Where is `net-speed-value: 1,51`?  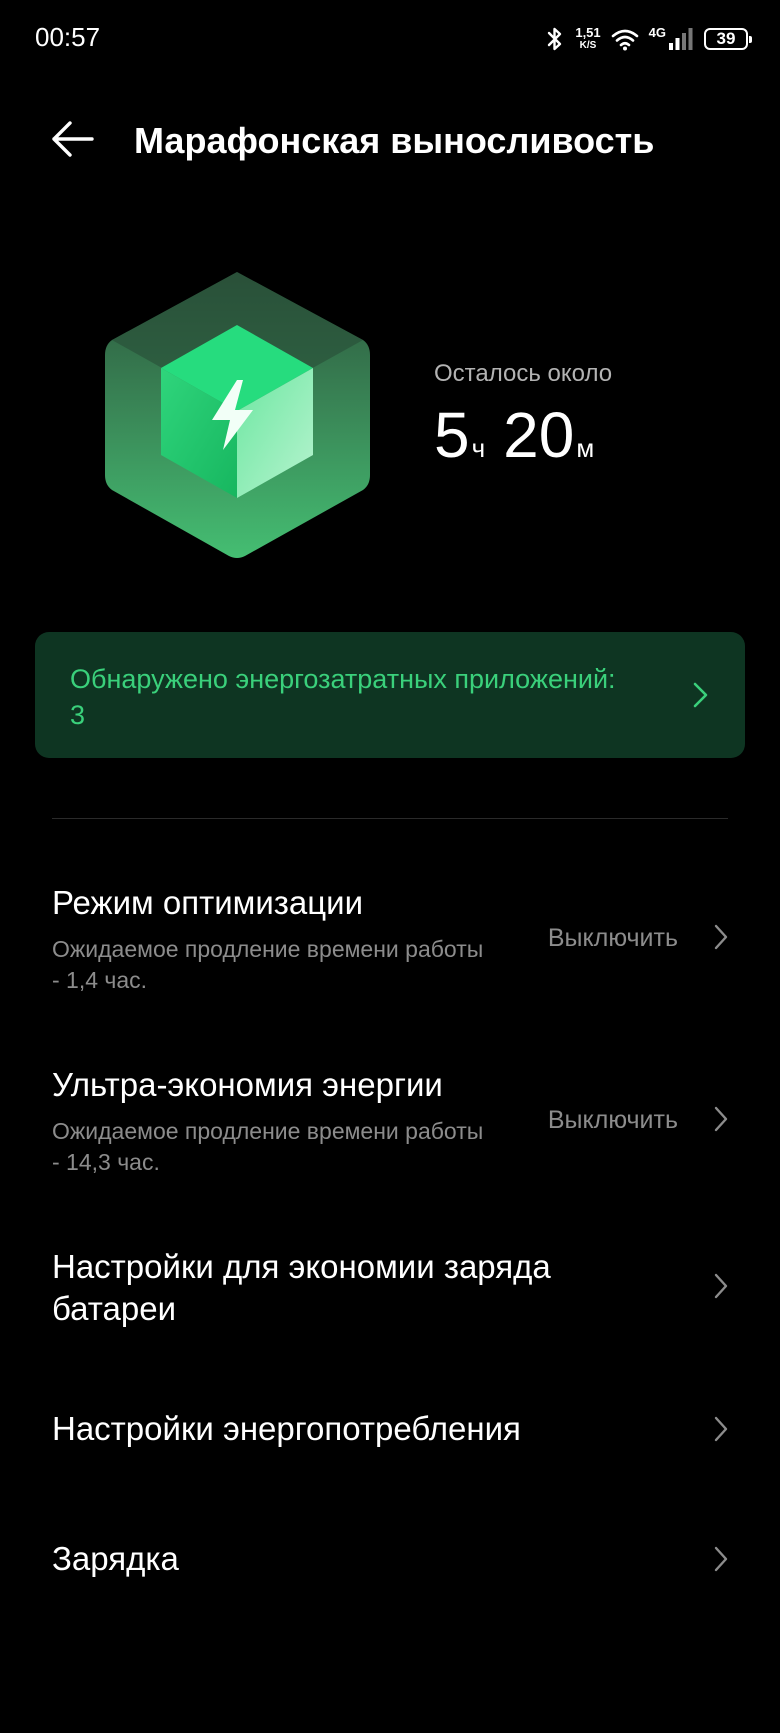 net-speed-value: 1,51 is located at coordinates (588, 32).